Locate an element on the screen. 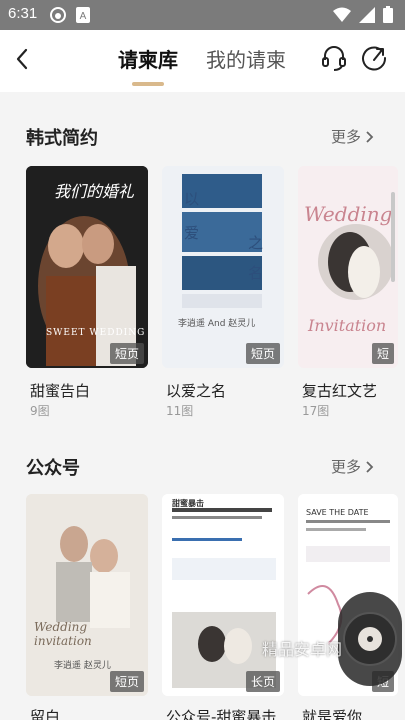 This screenshot has height=720, width=405. cover-title: 甜蜜暴击 is located at coordinates (188, 503).